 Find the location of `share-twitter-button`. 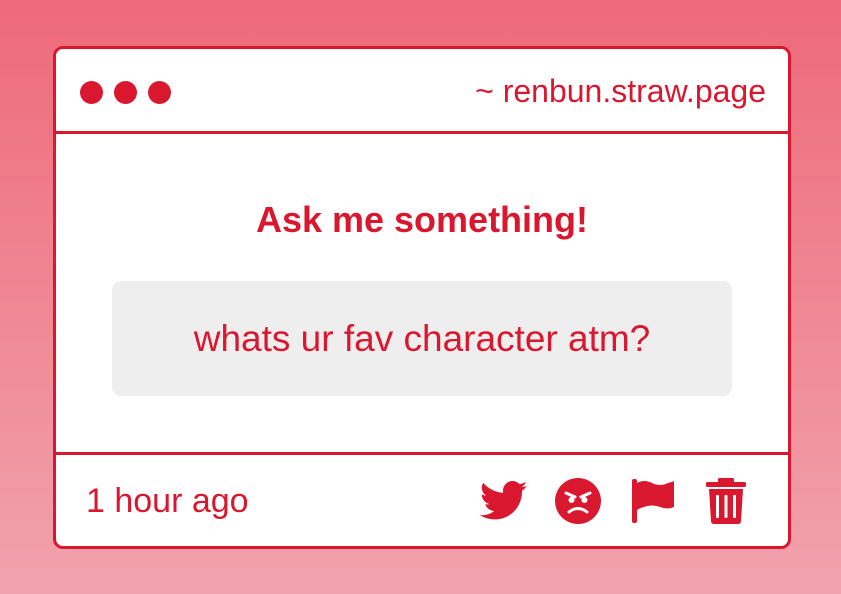

share-twitter-button is located at coordinates (504, 501).